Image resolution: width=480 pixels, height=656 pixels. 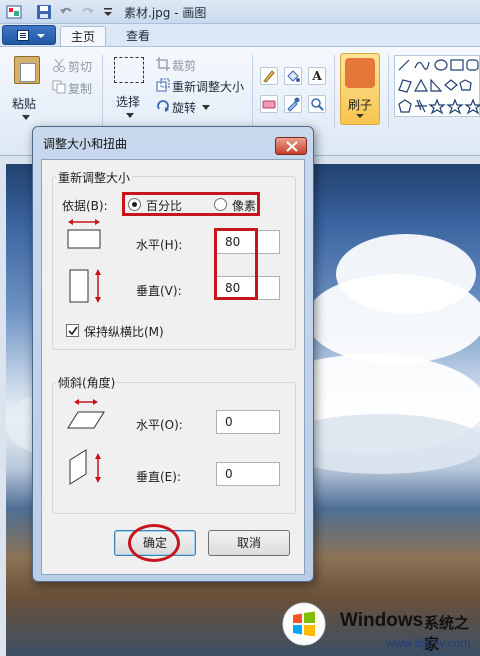 I want to click on cancel-button: 取消, so click(x=249, y=543).